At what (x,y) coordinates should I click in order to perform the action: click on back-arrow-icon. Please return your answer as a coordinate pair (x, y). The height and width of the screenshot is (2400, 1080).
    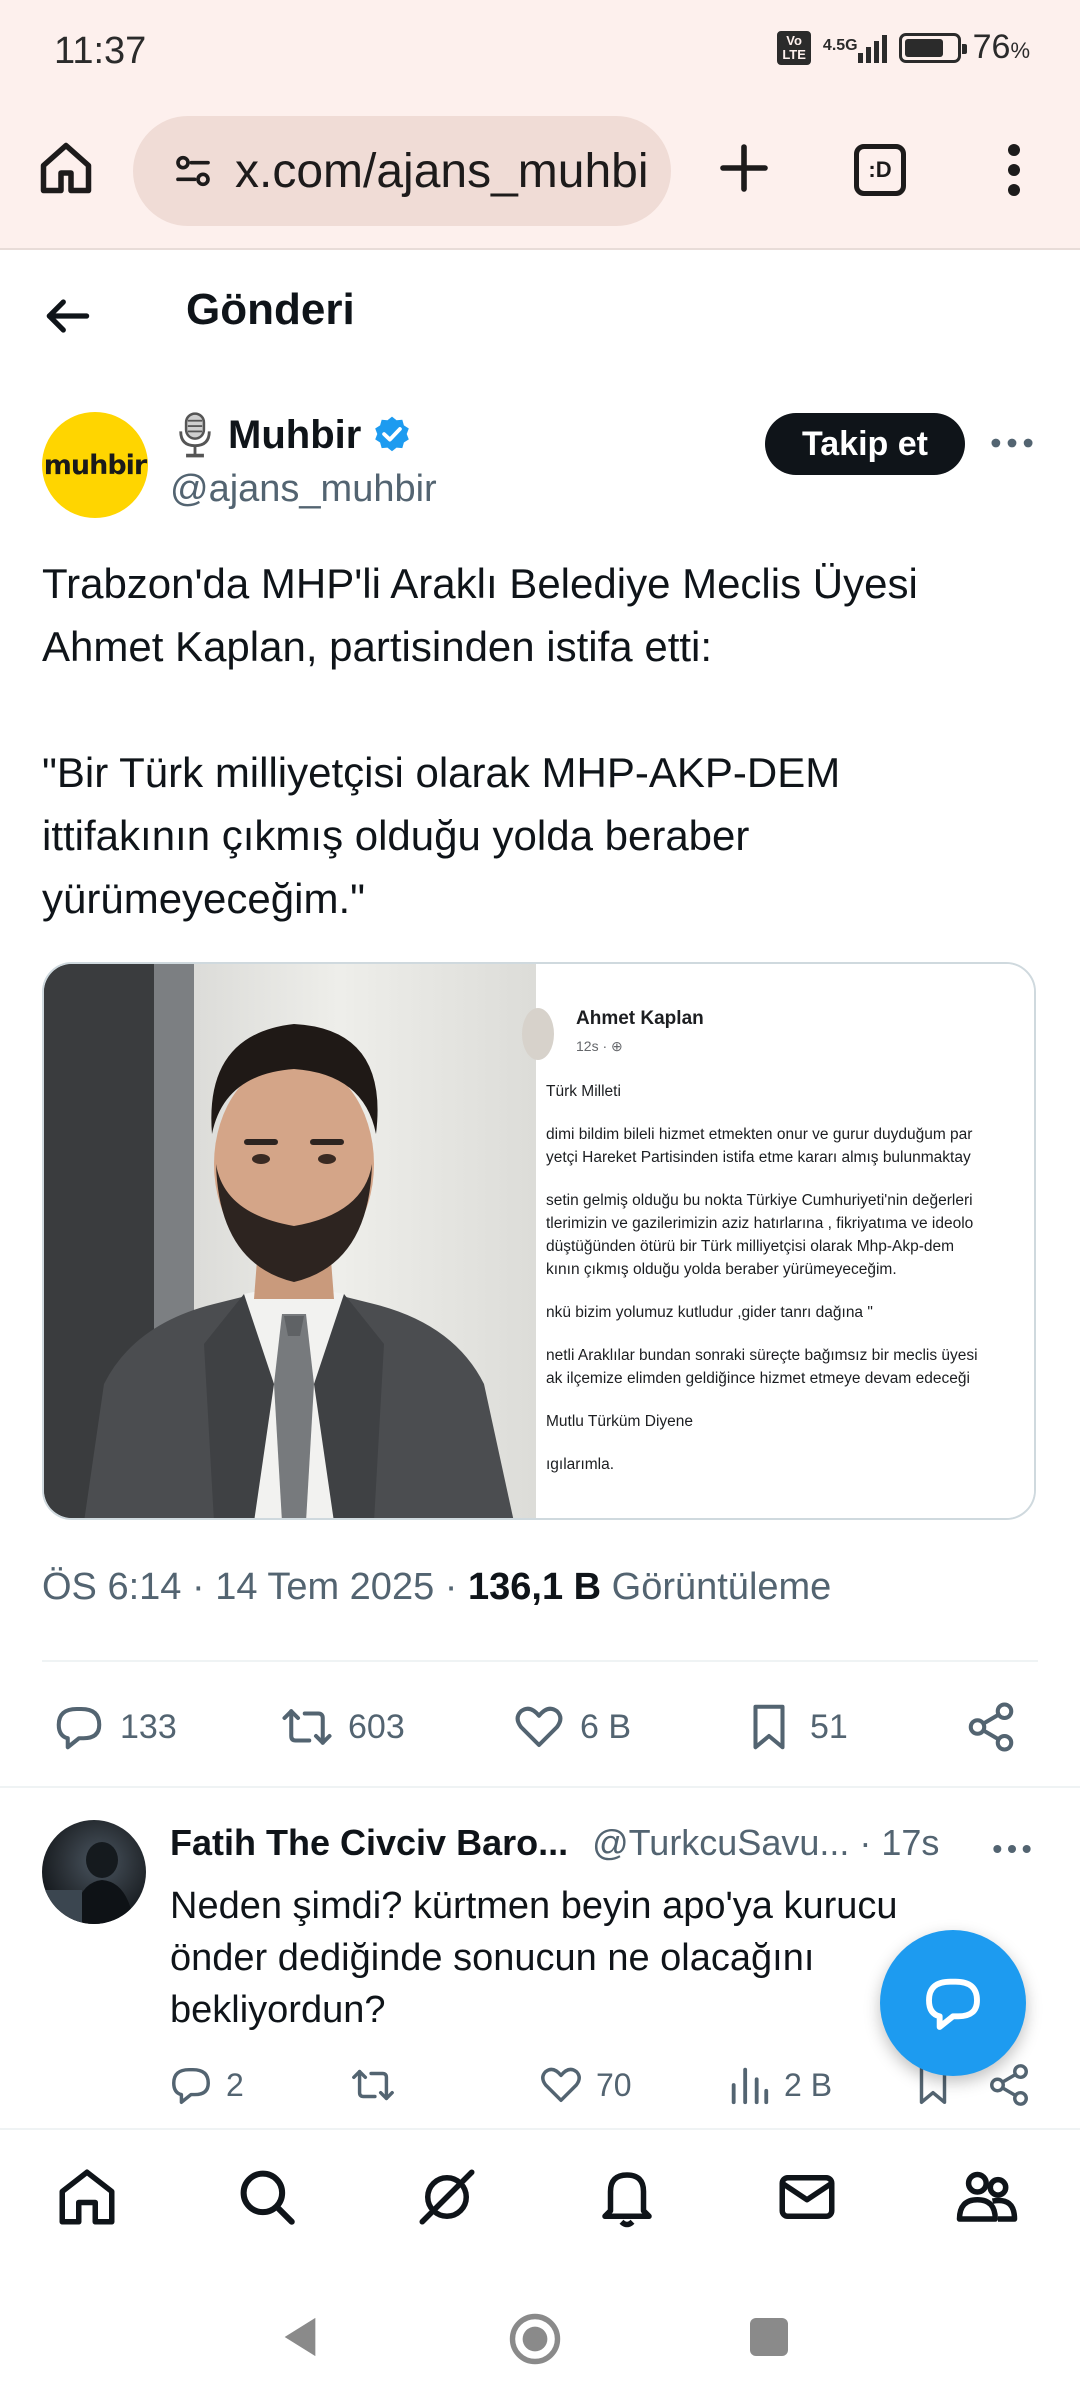
    Looking at the image, I should click on (68, 316).